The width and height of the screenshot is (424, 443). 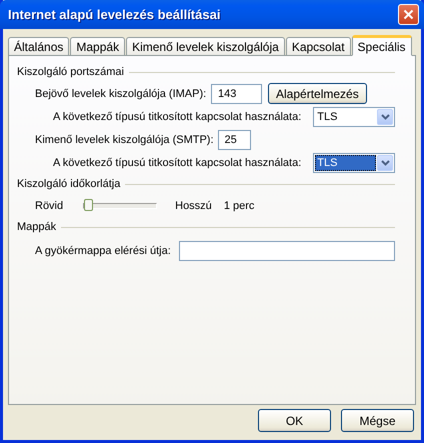 I want to click on tab: Kimenő levelek kiszolgálója, so click(x=205, y=46).